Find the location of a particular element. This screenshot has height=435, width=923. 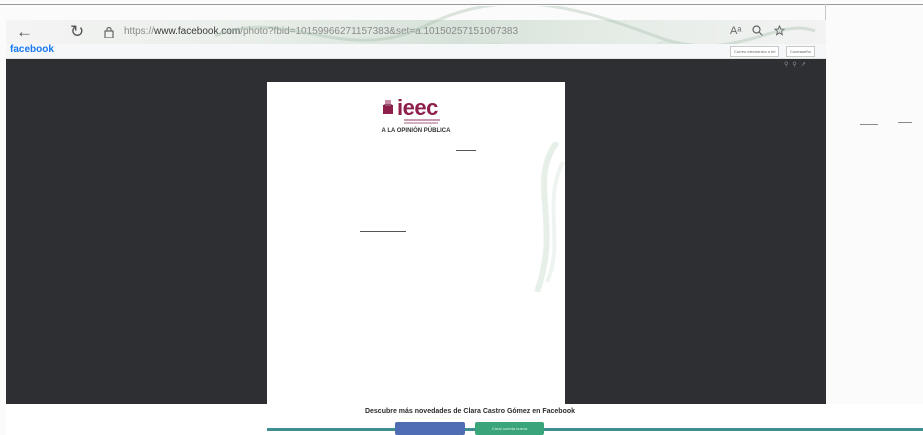

create-account-button: Crear cuenta nueva is located at coordinates (509, 428).